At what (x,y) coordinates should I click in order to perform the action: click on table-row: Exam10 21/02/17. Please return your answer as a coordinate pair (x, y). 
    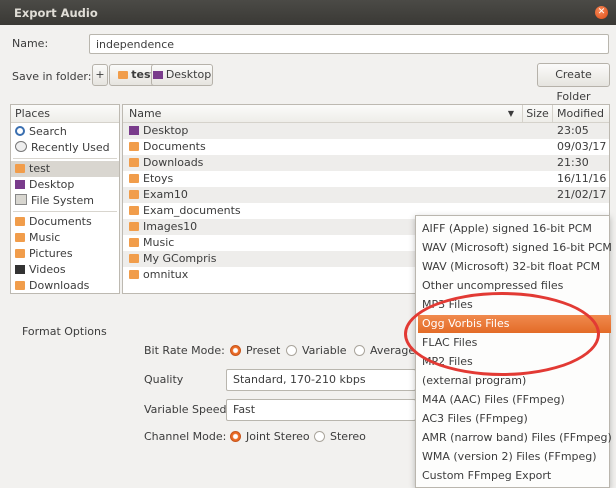
    Looking at the image, I should click on (366, 195).